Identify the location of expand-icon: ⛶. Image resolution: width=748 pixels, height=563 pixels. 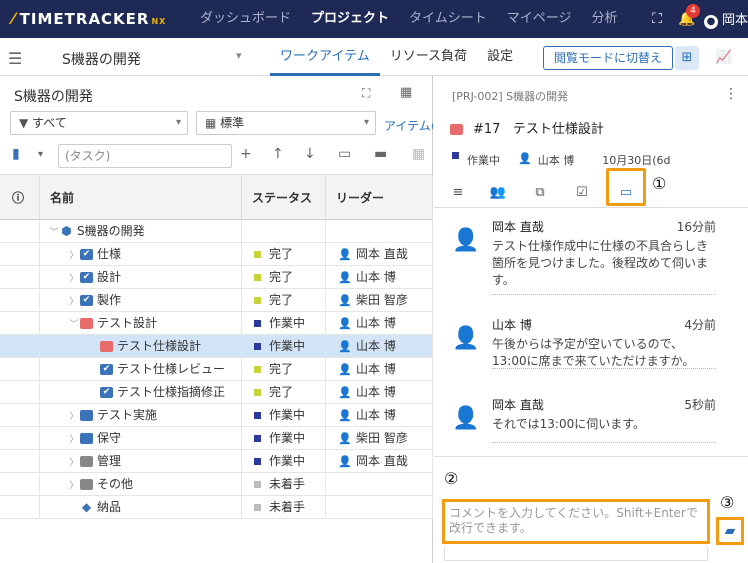
(366, 93).